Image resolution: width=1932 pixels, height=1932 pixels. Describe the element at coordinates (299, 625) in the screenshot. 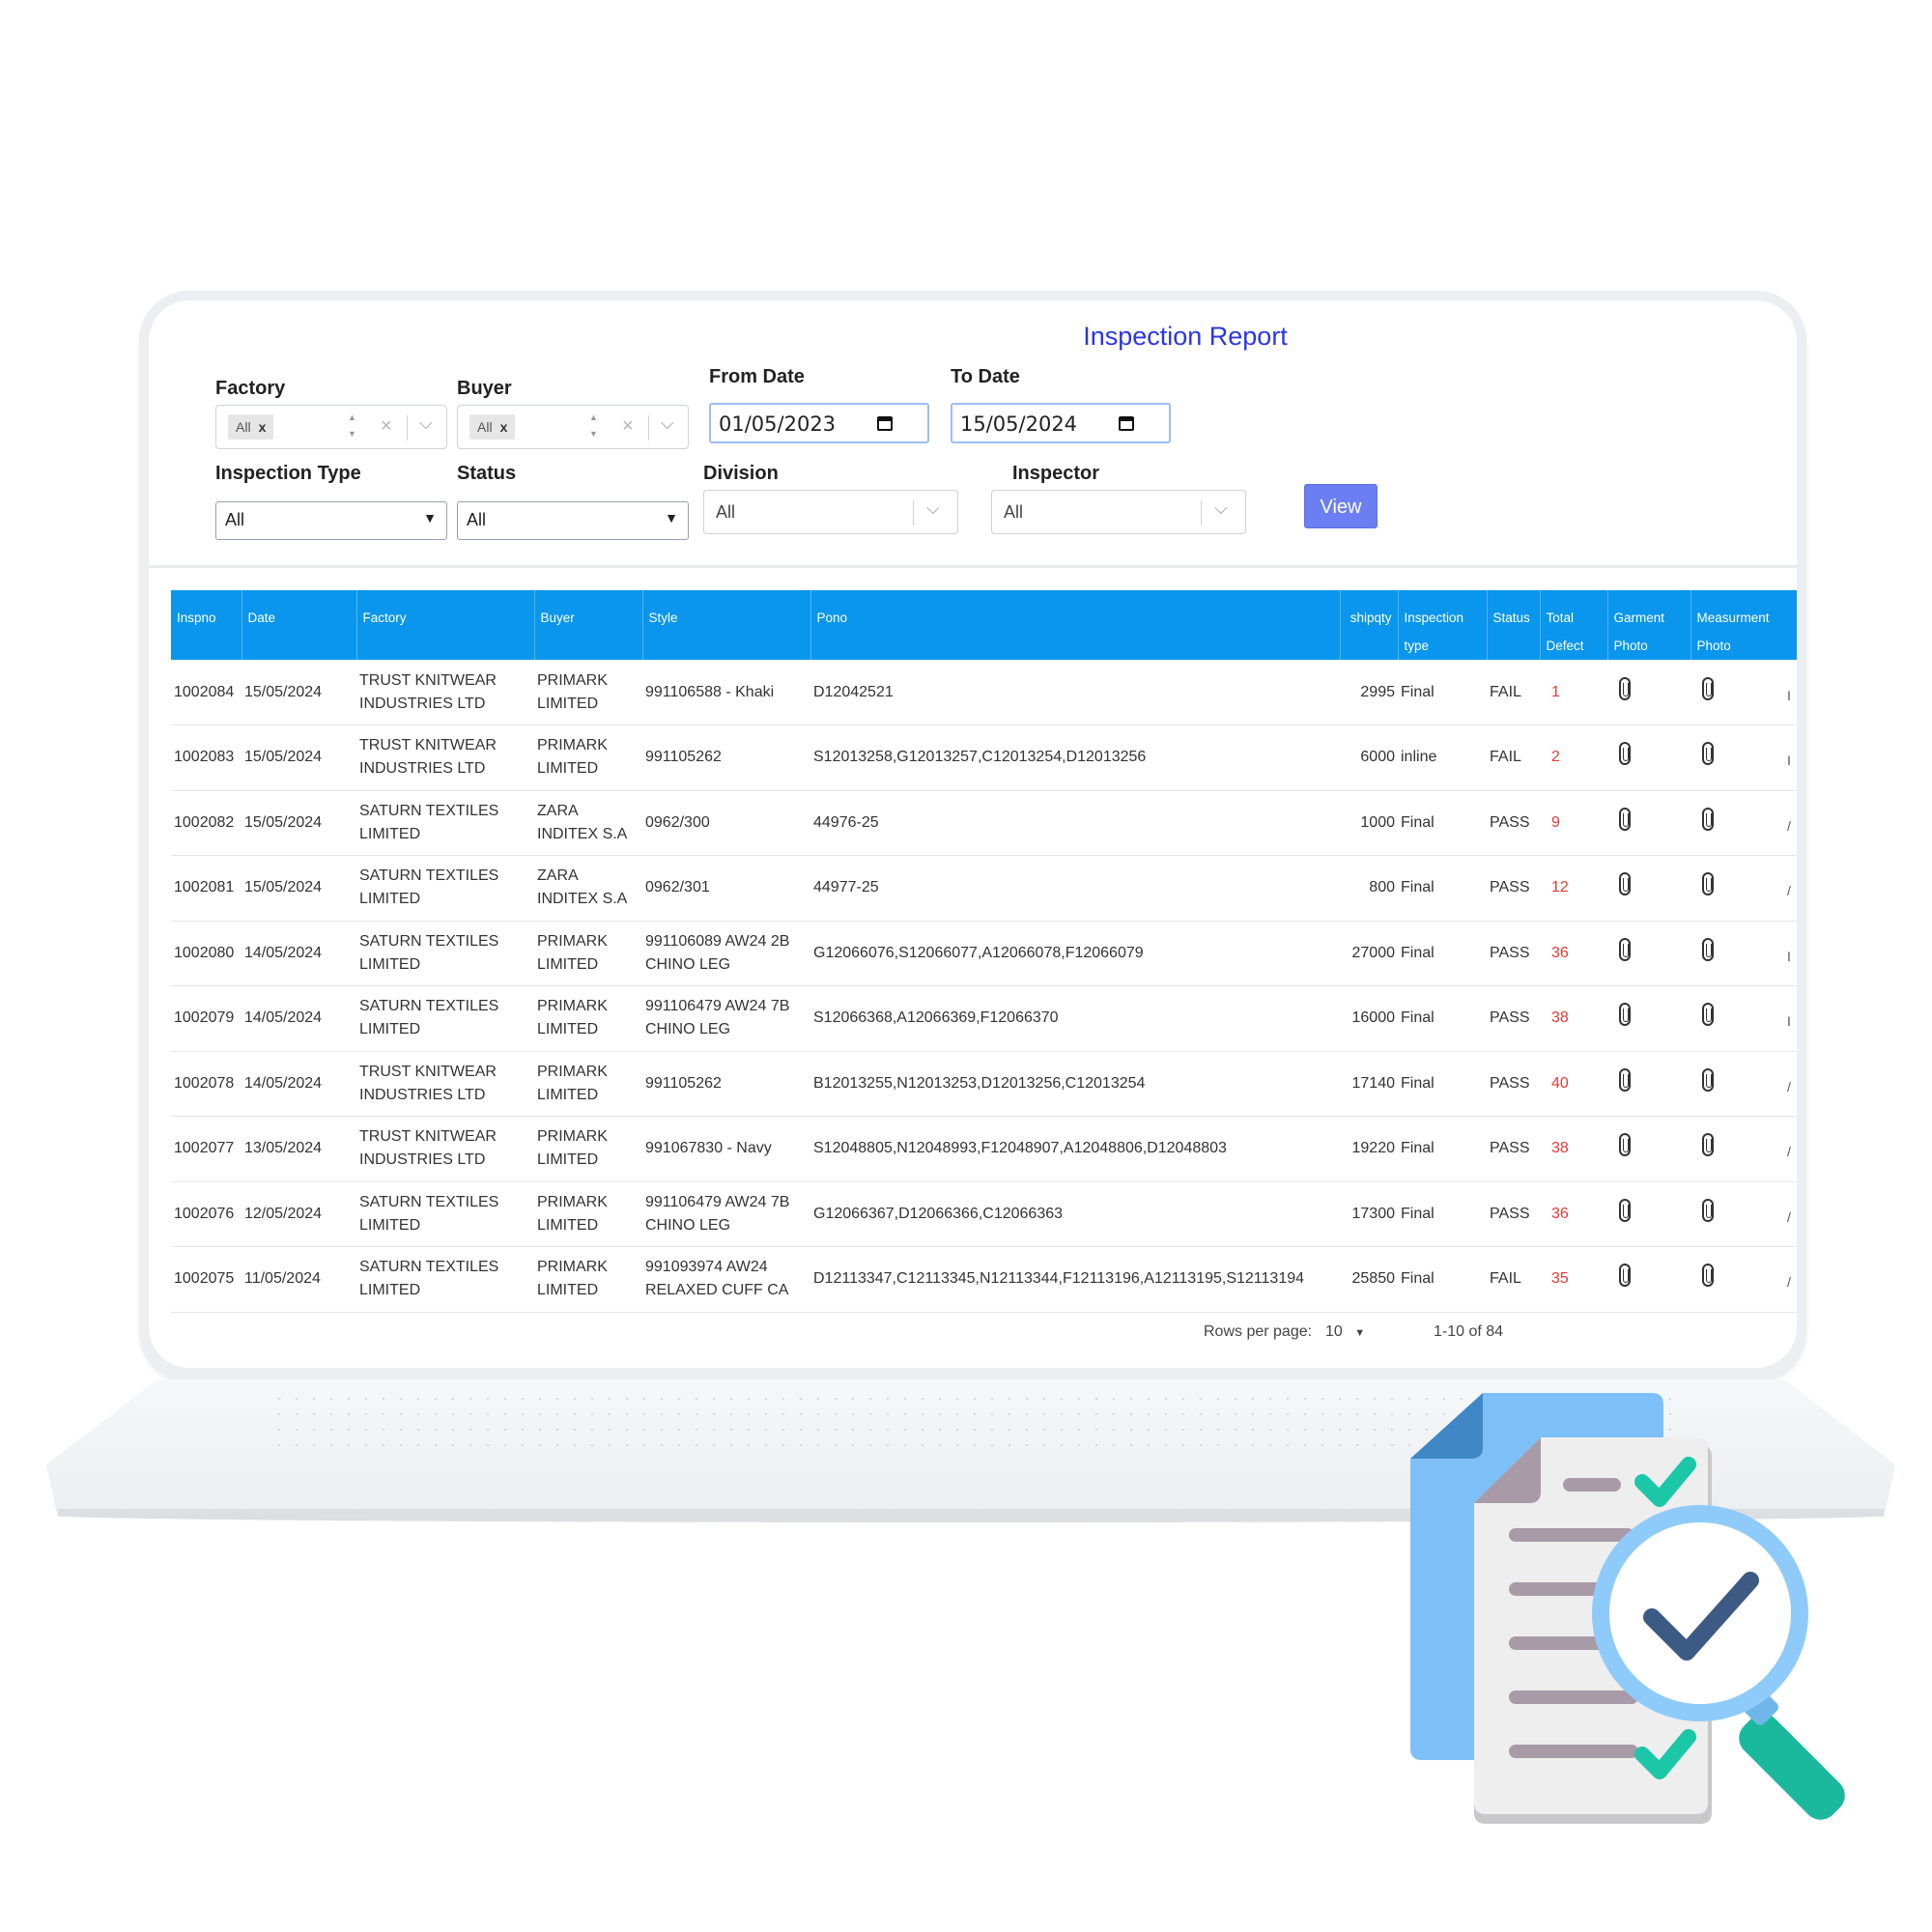

I see `col-header-date: Date` at that location.